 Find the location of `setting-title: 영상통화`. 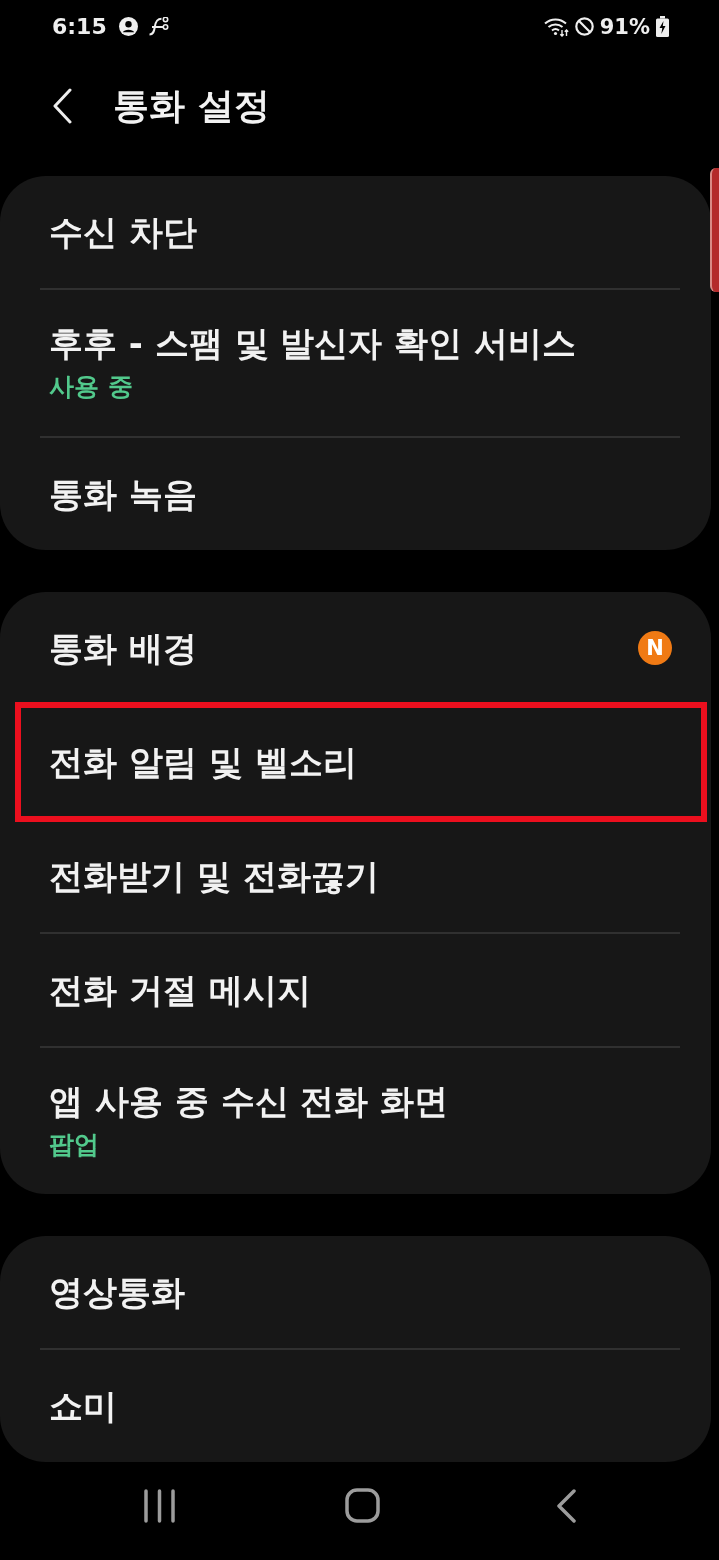

setting-title: 영상통화 is located at coordinates (117, 1291).